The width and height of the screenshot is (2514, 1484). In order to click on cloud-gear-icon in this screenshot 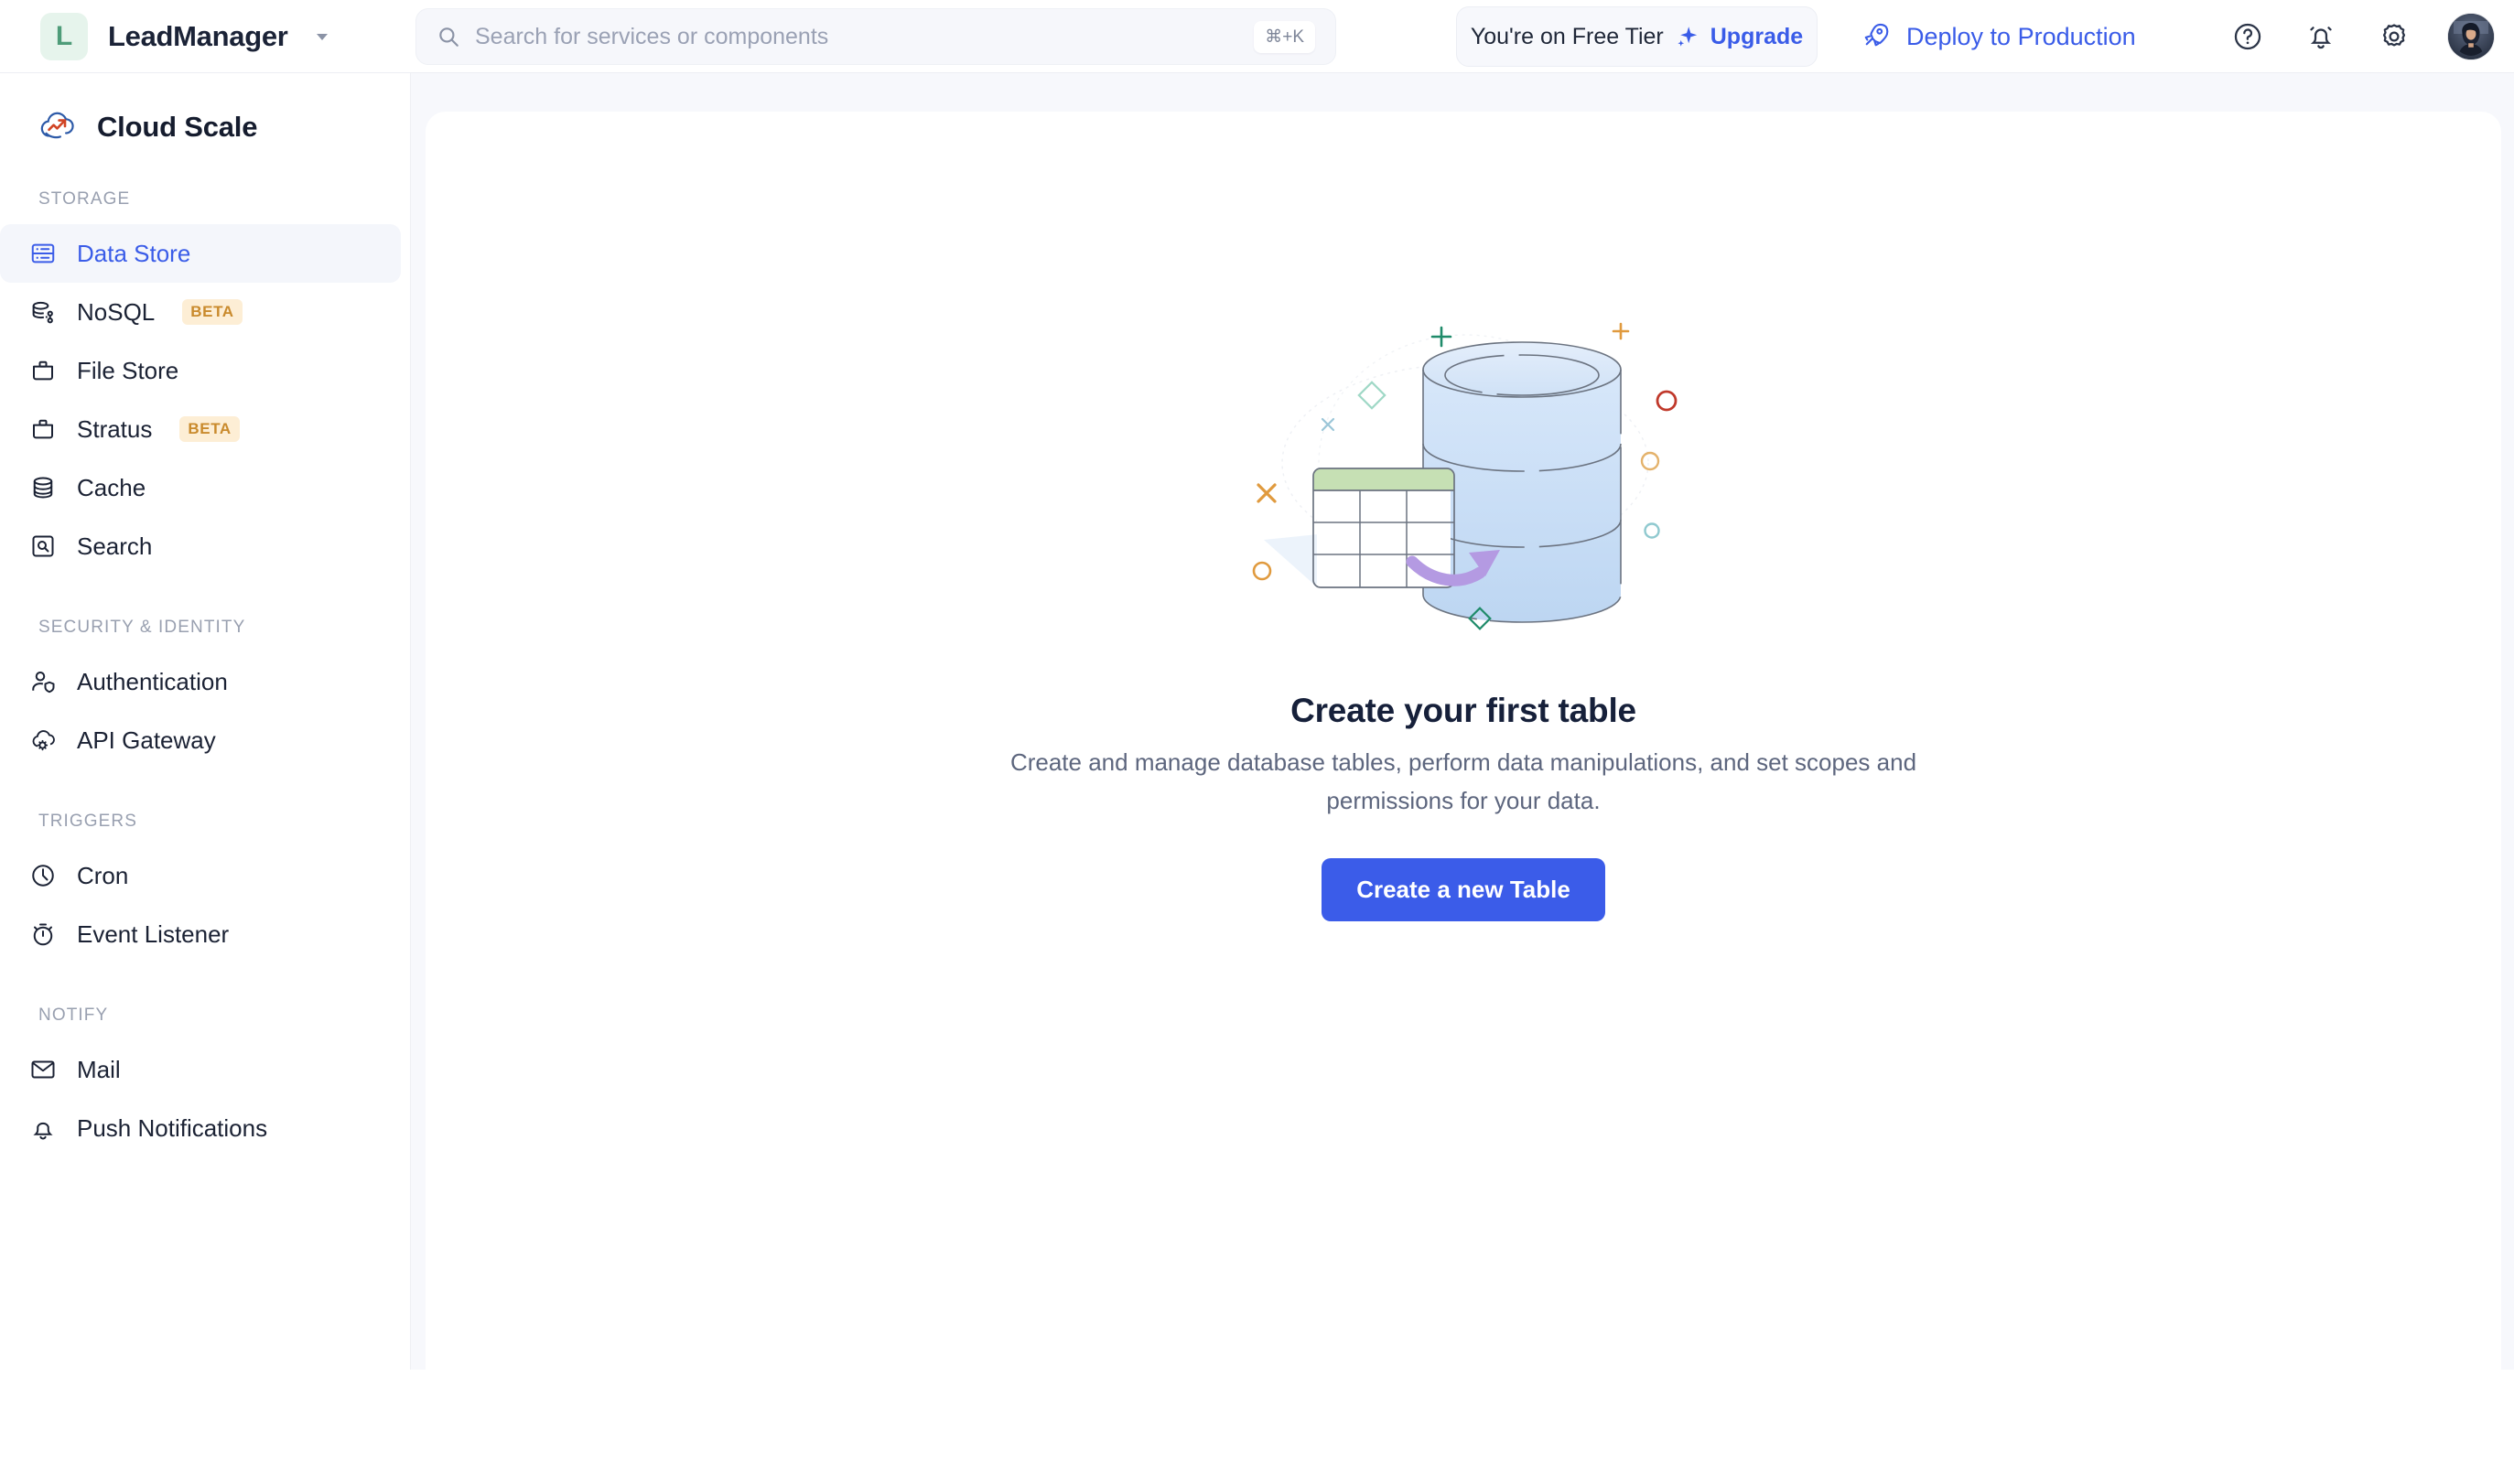, I will do `click(43, 740)`.